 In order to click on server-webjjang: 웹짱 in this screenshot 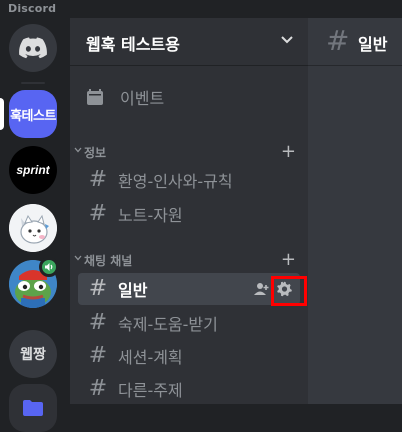, I will do `click(33, 354)`.